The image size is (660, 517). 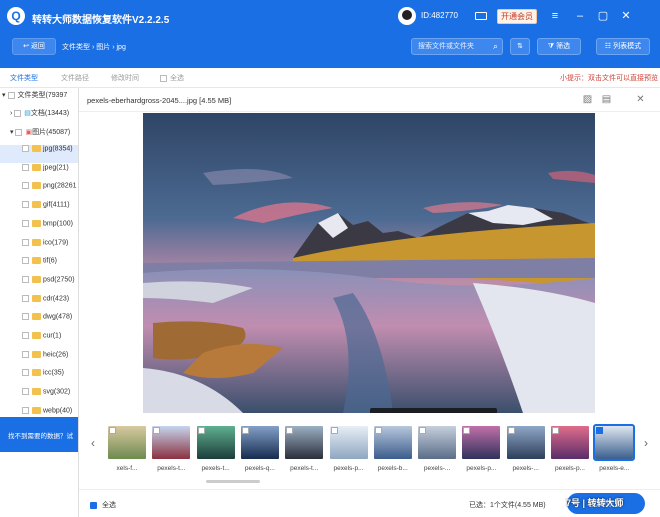 I want to click on select-all-top: 全选, so click(x=172, y=78).